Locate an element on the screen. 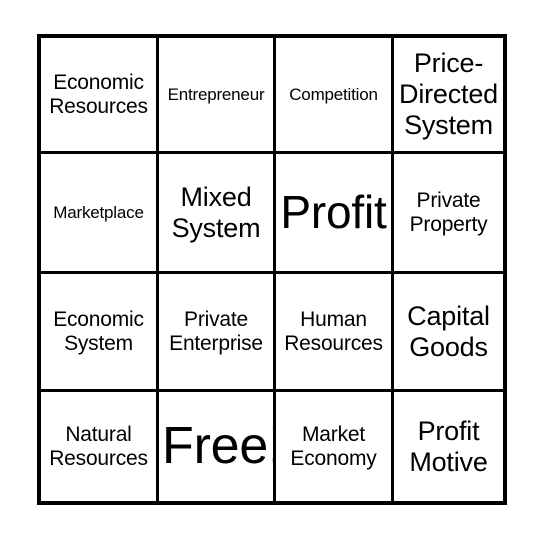 This screenshot has height=544, width=544. bingo-cell-label: Profit is located at coordinates (333, 212).